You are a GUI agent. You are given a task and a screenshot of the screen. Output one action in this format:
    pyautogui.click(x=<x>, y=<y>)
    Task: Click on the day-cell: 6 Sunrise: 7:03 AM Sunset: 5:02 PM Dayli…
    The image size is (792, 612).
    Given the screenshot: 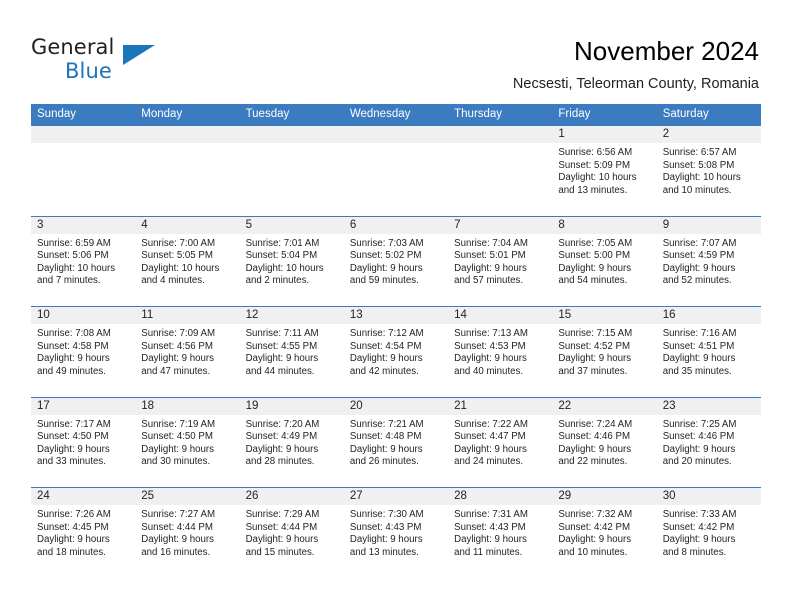 What is the action you would take?
    pyautogui.click(x=396, y=261)
    